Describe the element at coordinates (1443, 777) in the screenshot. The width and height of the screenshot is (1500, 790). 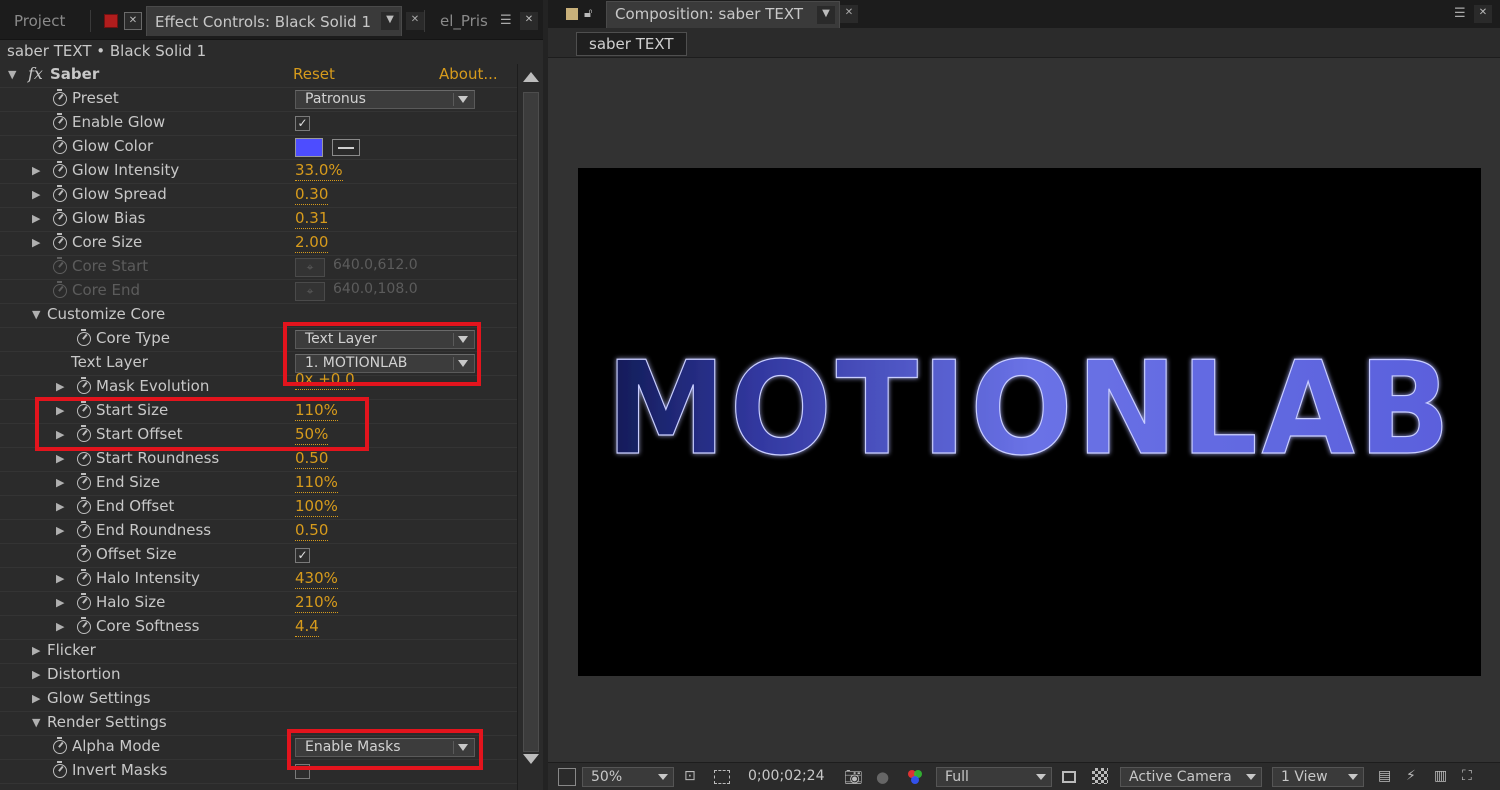
I see `timeline-icon: ▥` at that location.